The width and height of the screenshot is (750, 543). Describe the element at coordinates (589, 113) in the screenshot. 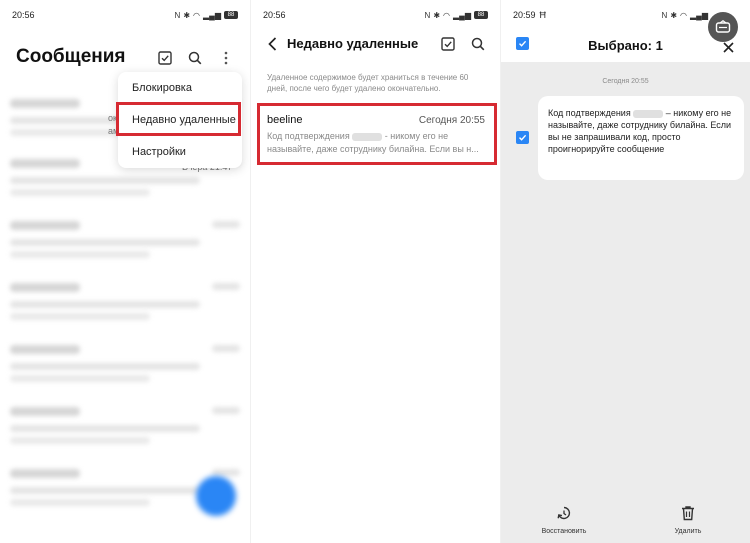

I see `bubble-text: Код подтверждения` at that location.